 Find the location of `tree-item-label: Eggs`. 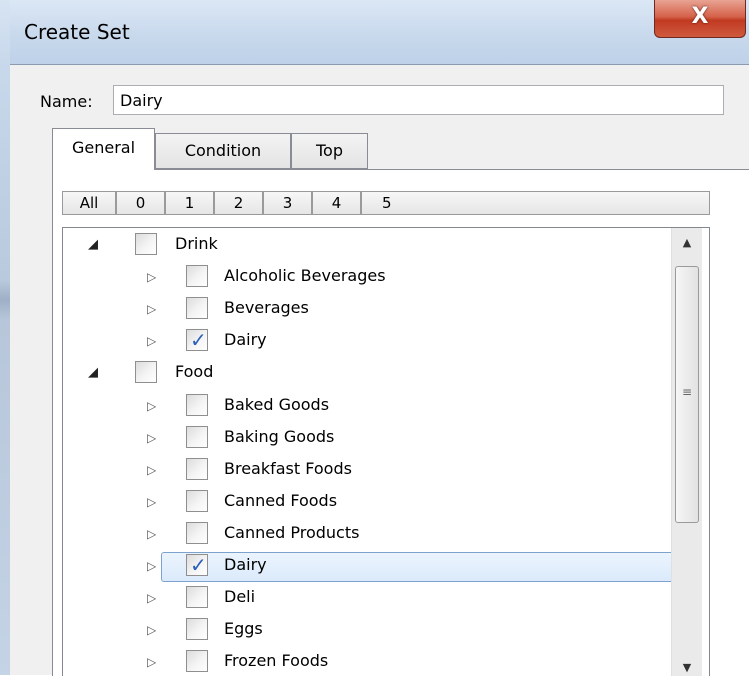

tree-item-label: Eggs is located at coordinates (243, 629).